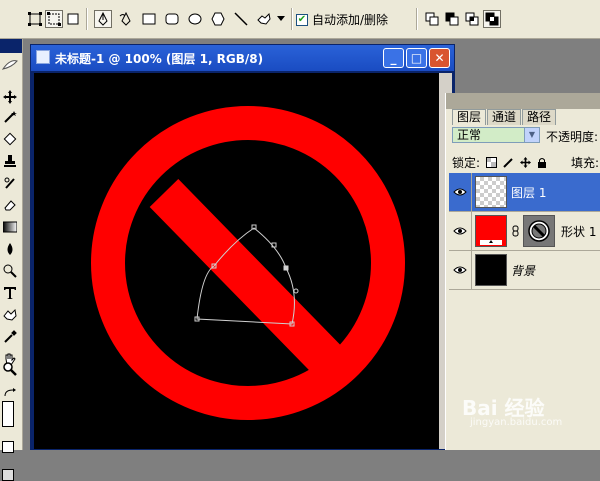  Describe the element at coordinates (529, 193) in the screenshot. I see `layer-name: 图层 1` at that location.